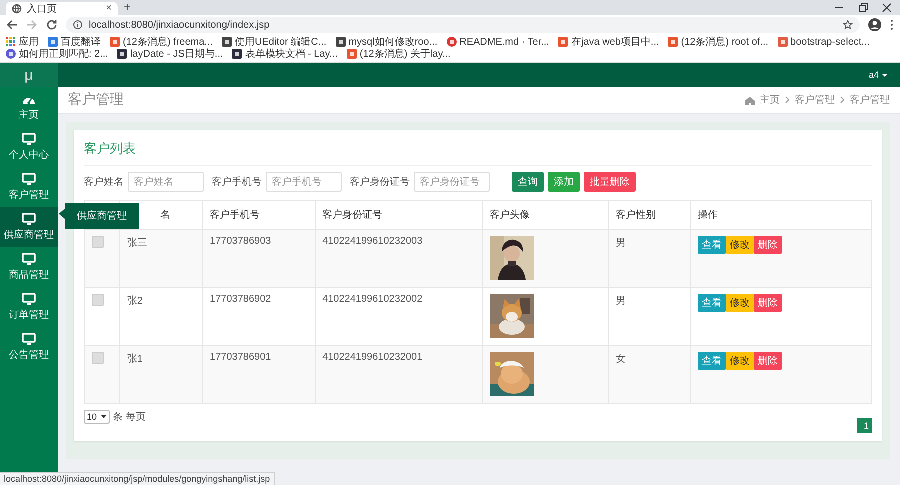  I want to click on field-label: 客户身份证号, so click(380, 182).